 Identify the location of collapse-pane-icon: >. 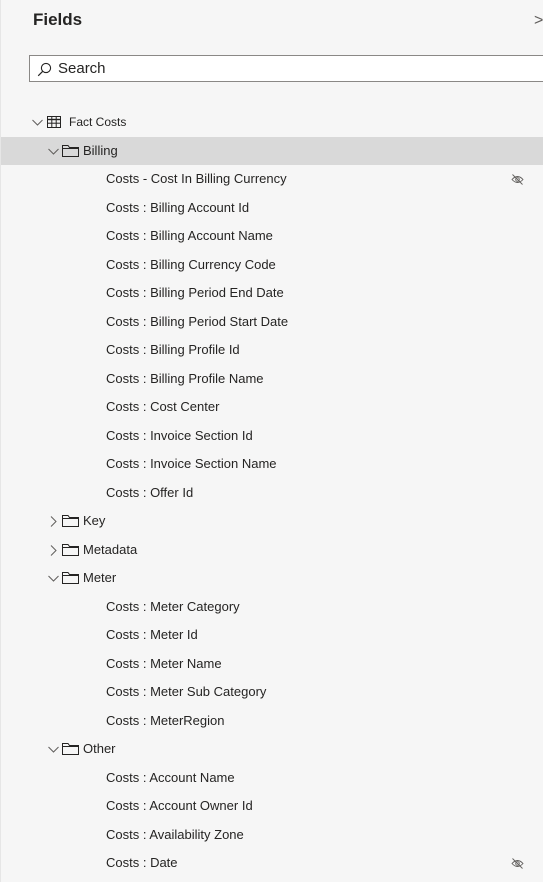
(538, 21).